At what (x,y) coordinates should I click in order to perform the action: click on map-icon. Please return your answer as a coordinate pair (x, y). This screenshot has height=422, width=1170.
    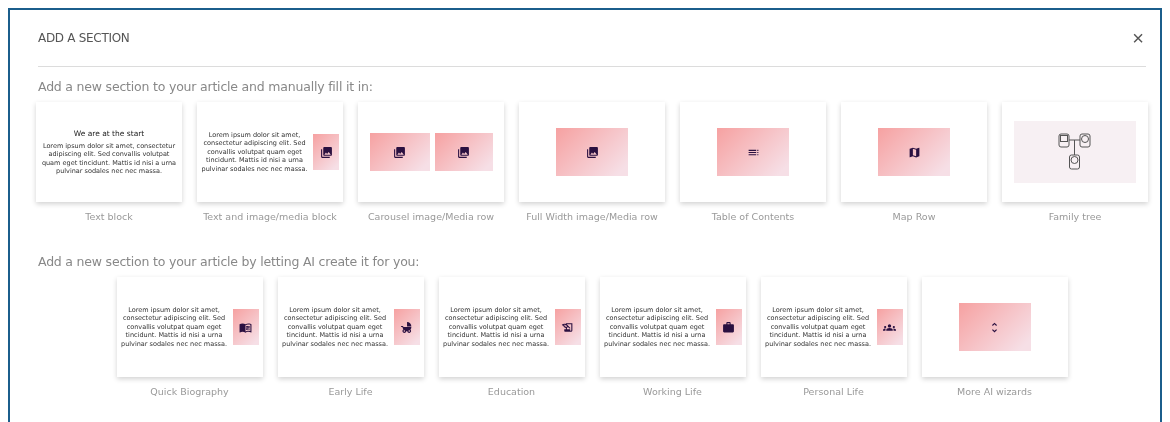
    Looking at the image, I should click on (914, 152).